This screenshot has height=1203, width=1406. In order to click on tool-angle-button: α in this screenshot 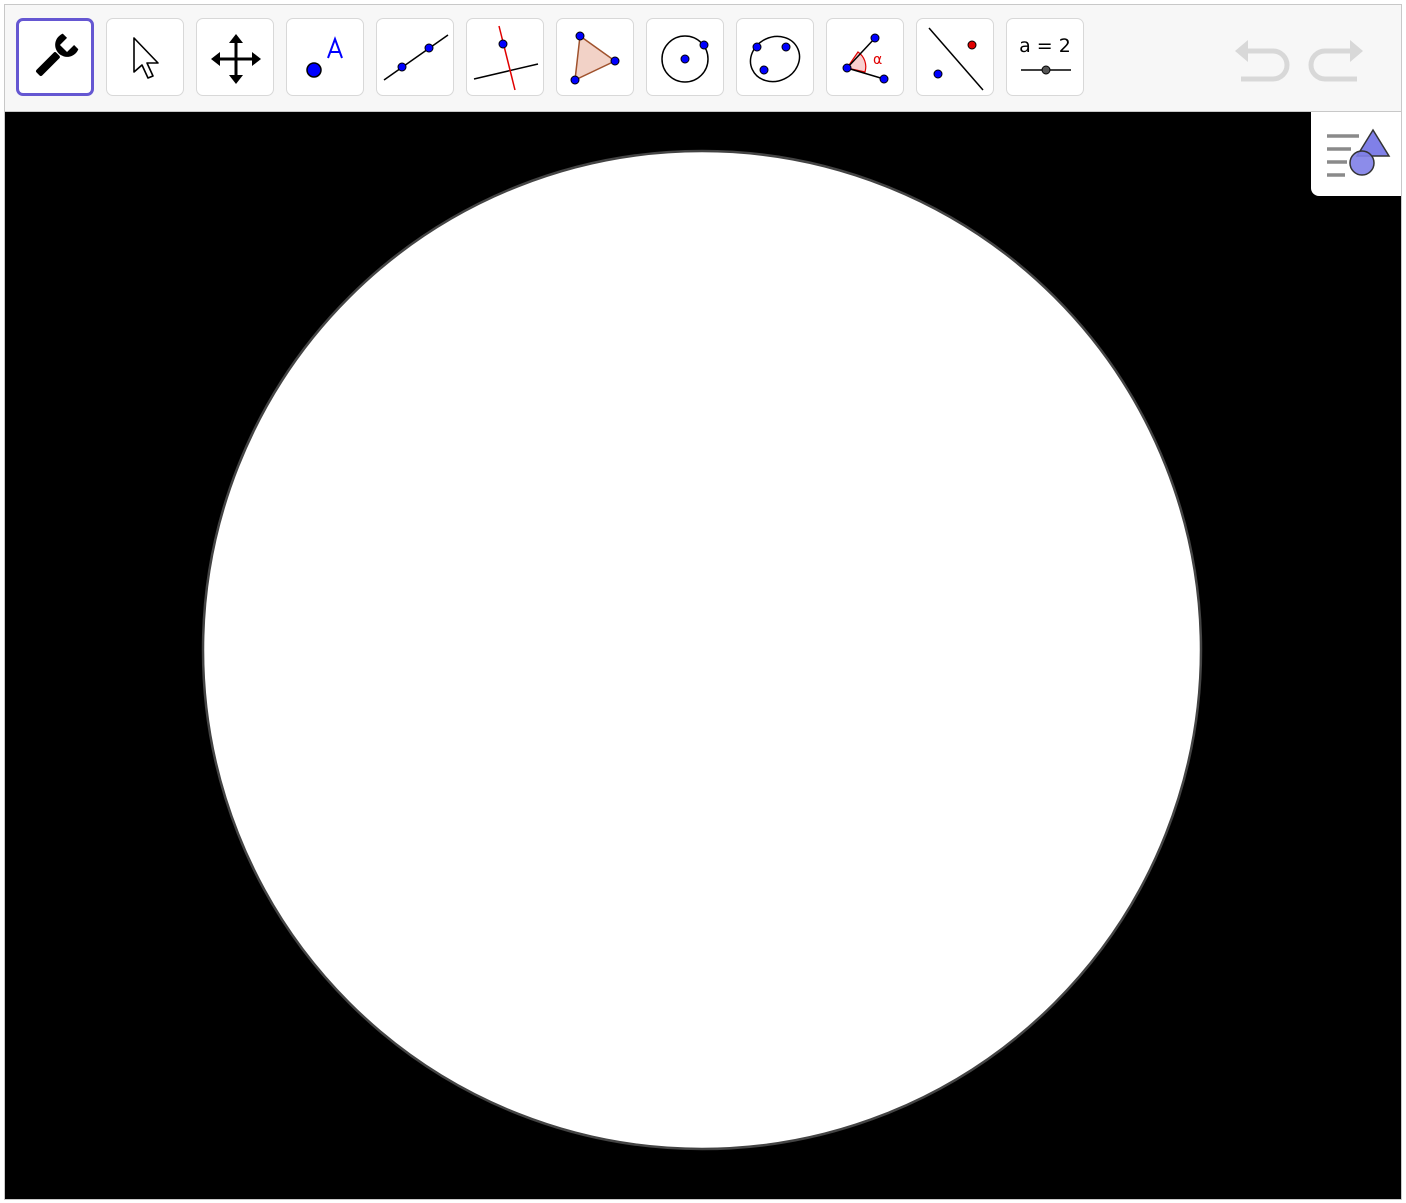, I will do `click(865, 57)`.